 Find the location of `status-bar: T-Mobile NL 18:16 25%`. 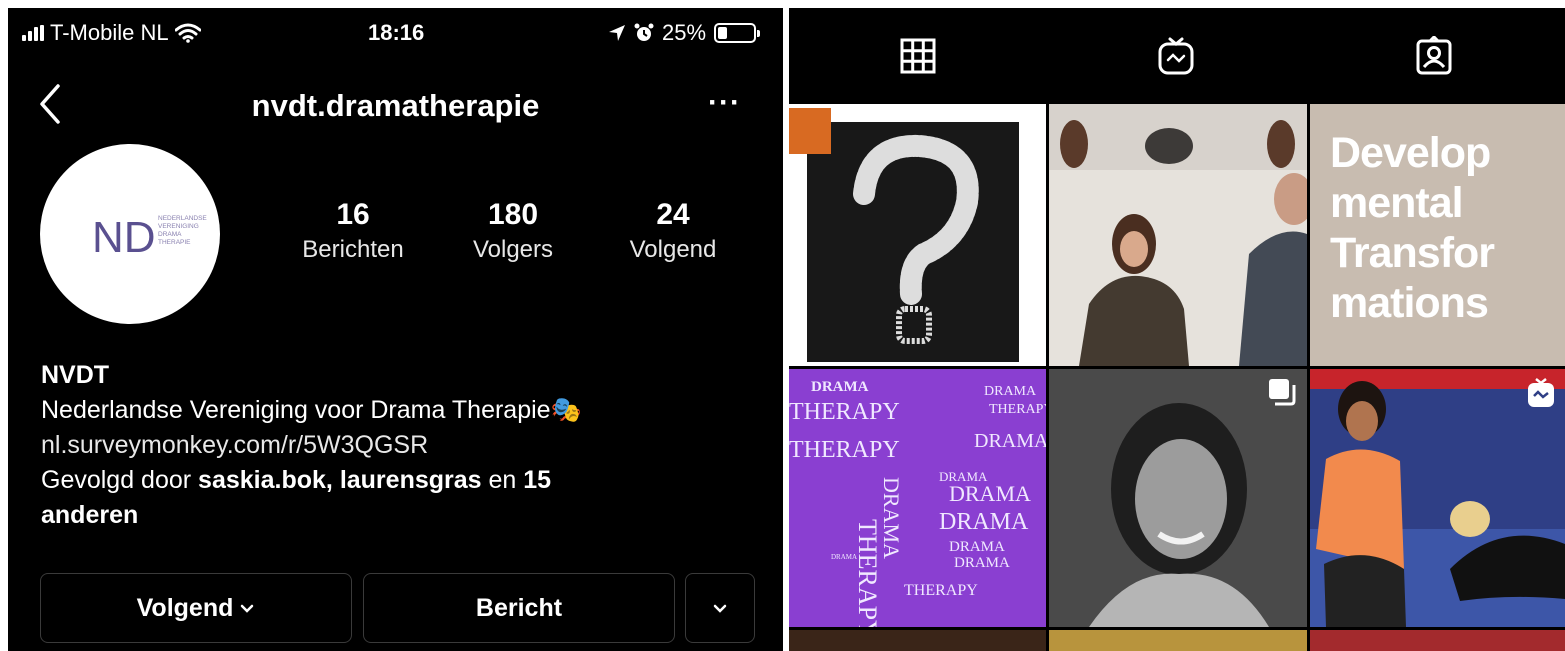

status-bar: T-Mobile NL 18:16 25% is located at coordinates (395, 33).